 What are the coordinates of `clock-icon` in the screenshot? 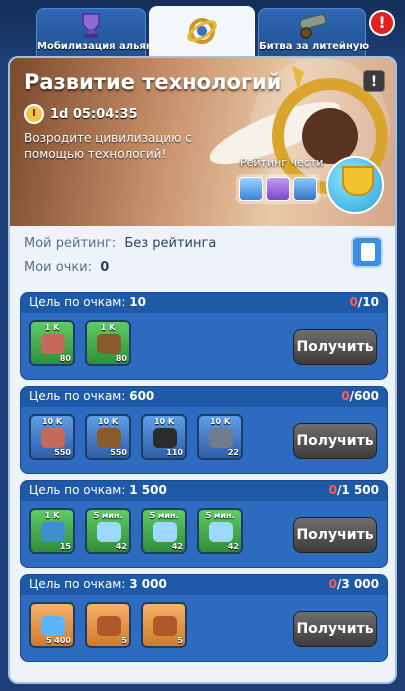 It's located at (34, 114).